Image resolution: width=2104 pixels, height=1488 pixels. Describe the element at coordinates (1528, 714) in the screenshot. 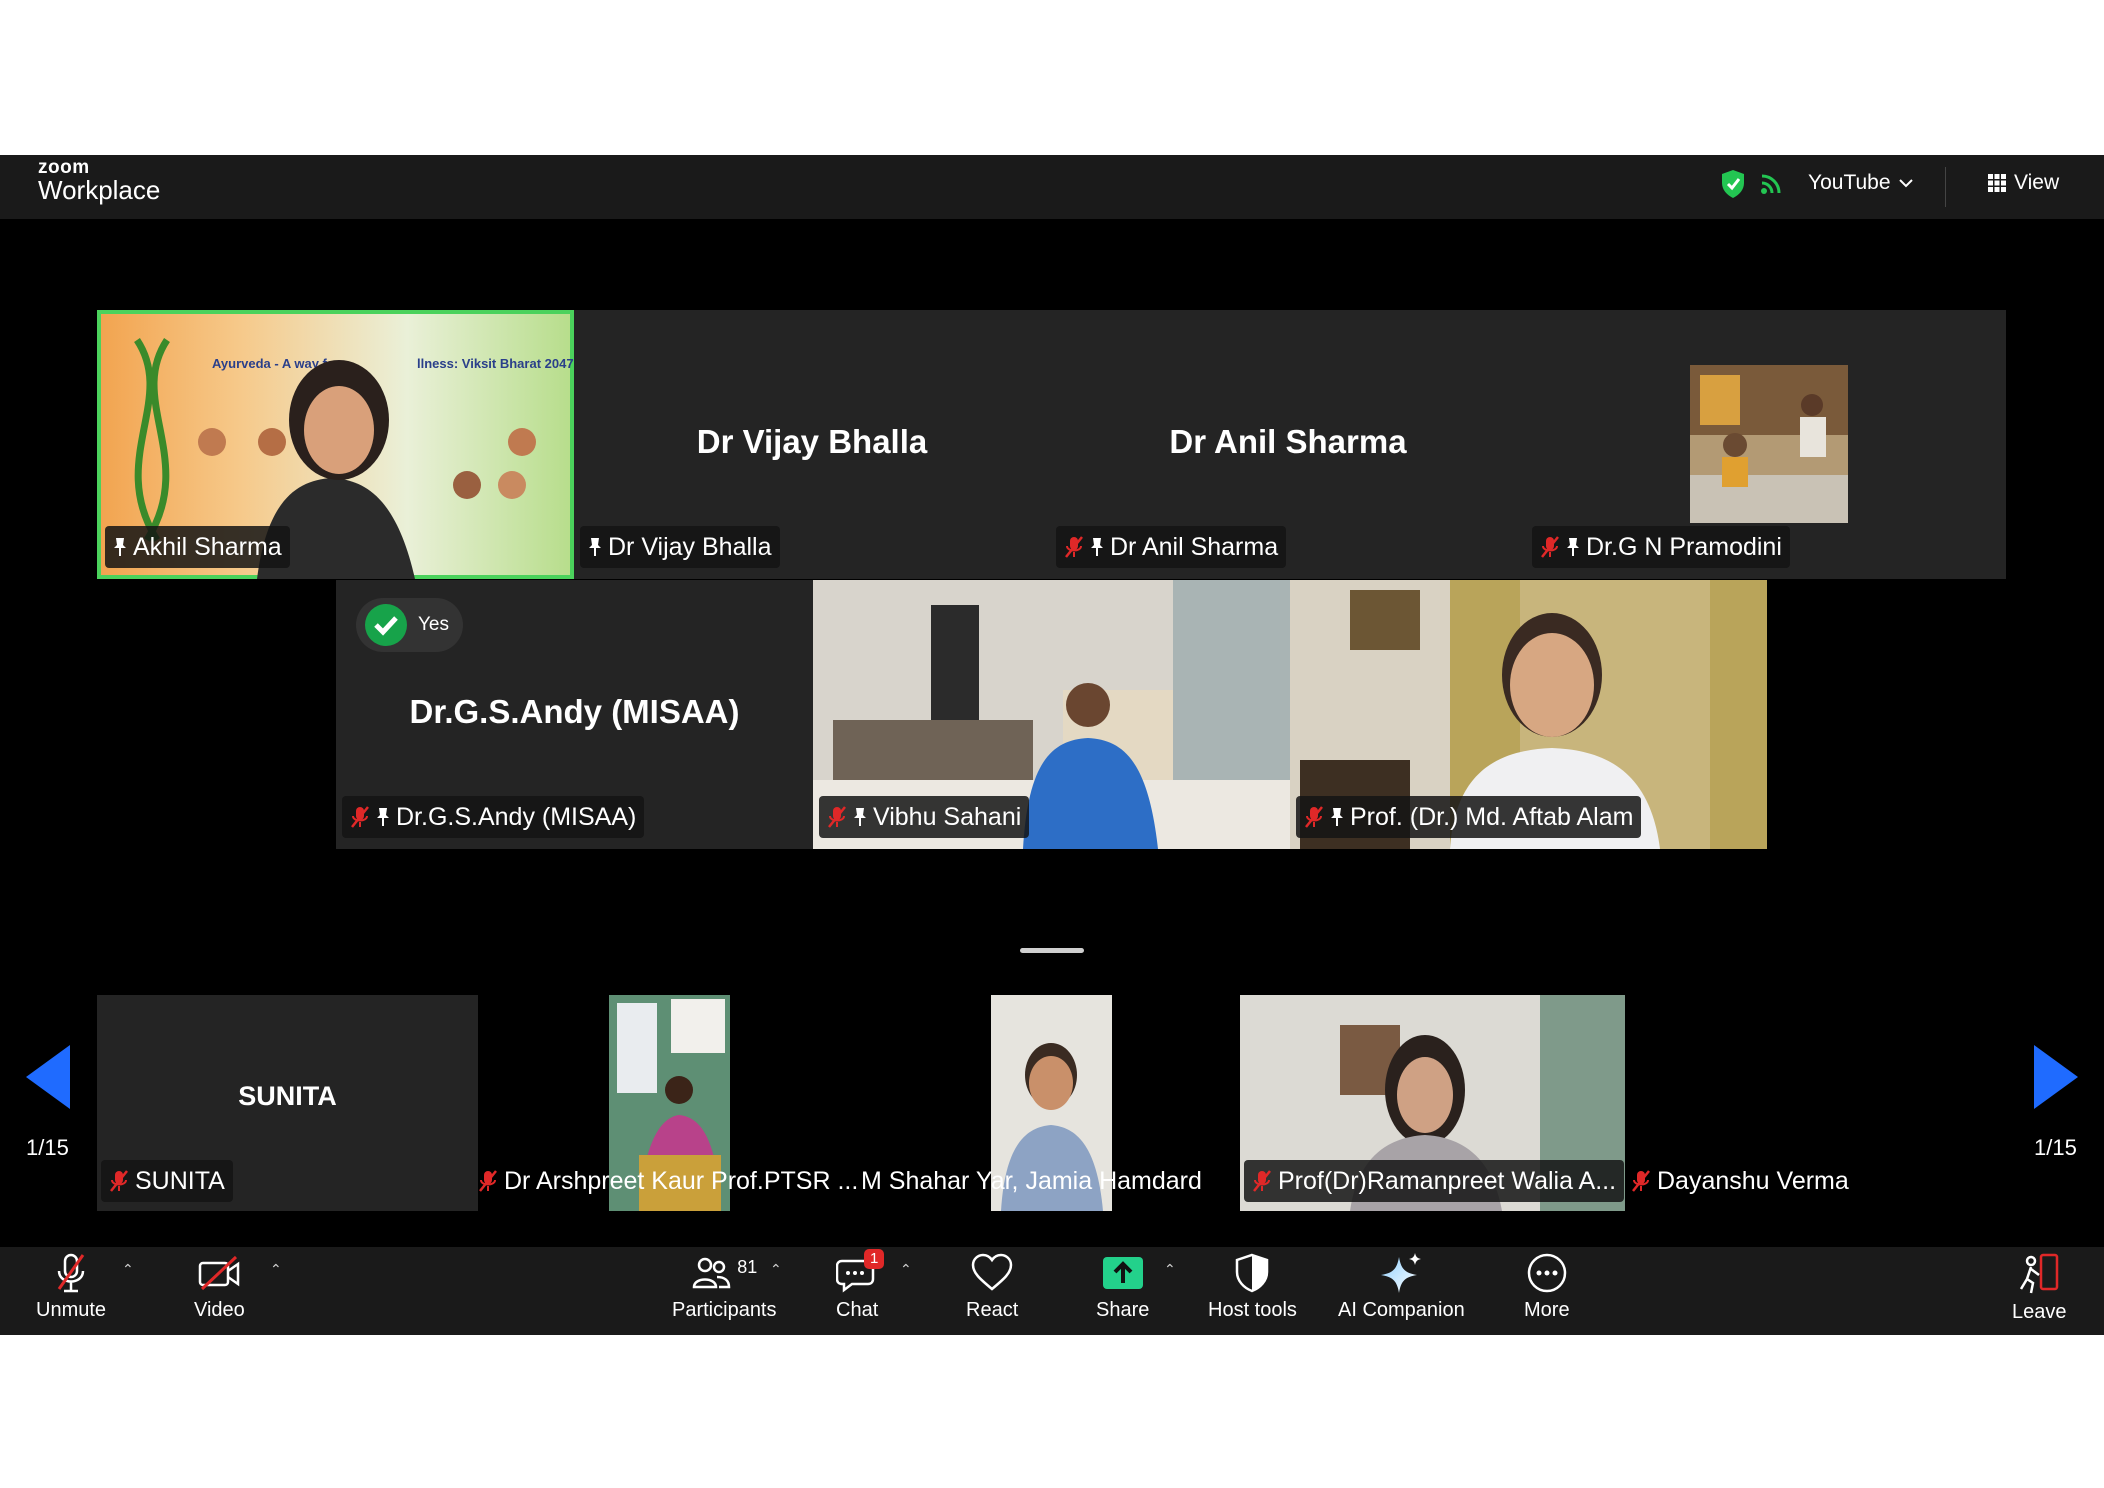

I see `participant-tile: Prof. (Dr.) Md. Aftab Alam` at that location.